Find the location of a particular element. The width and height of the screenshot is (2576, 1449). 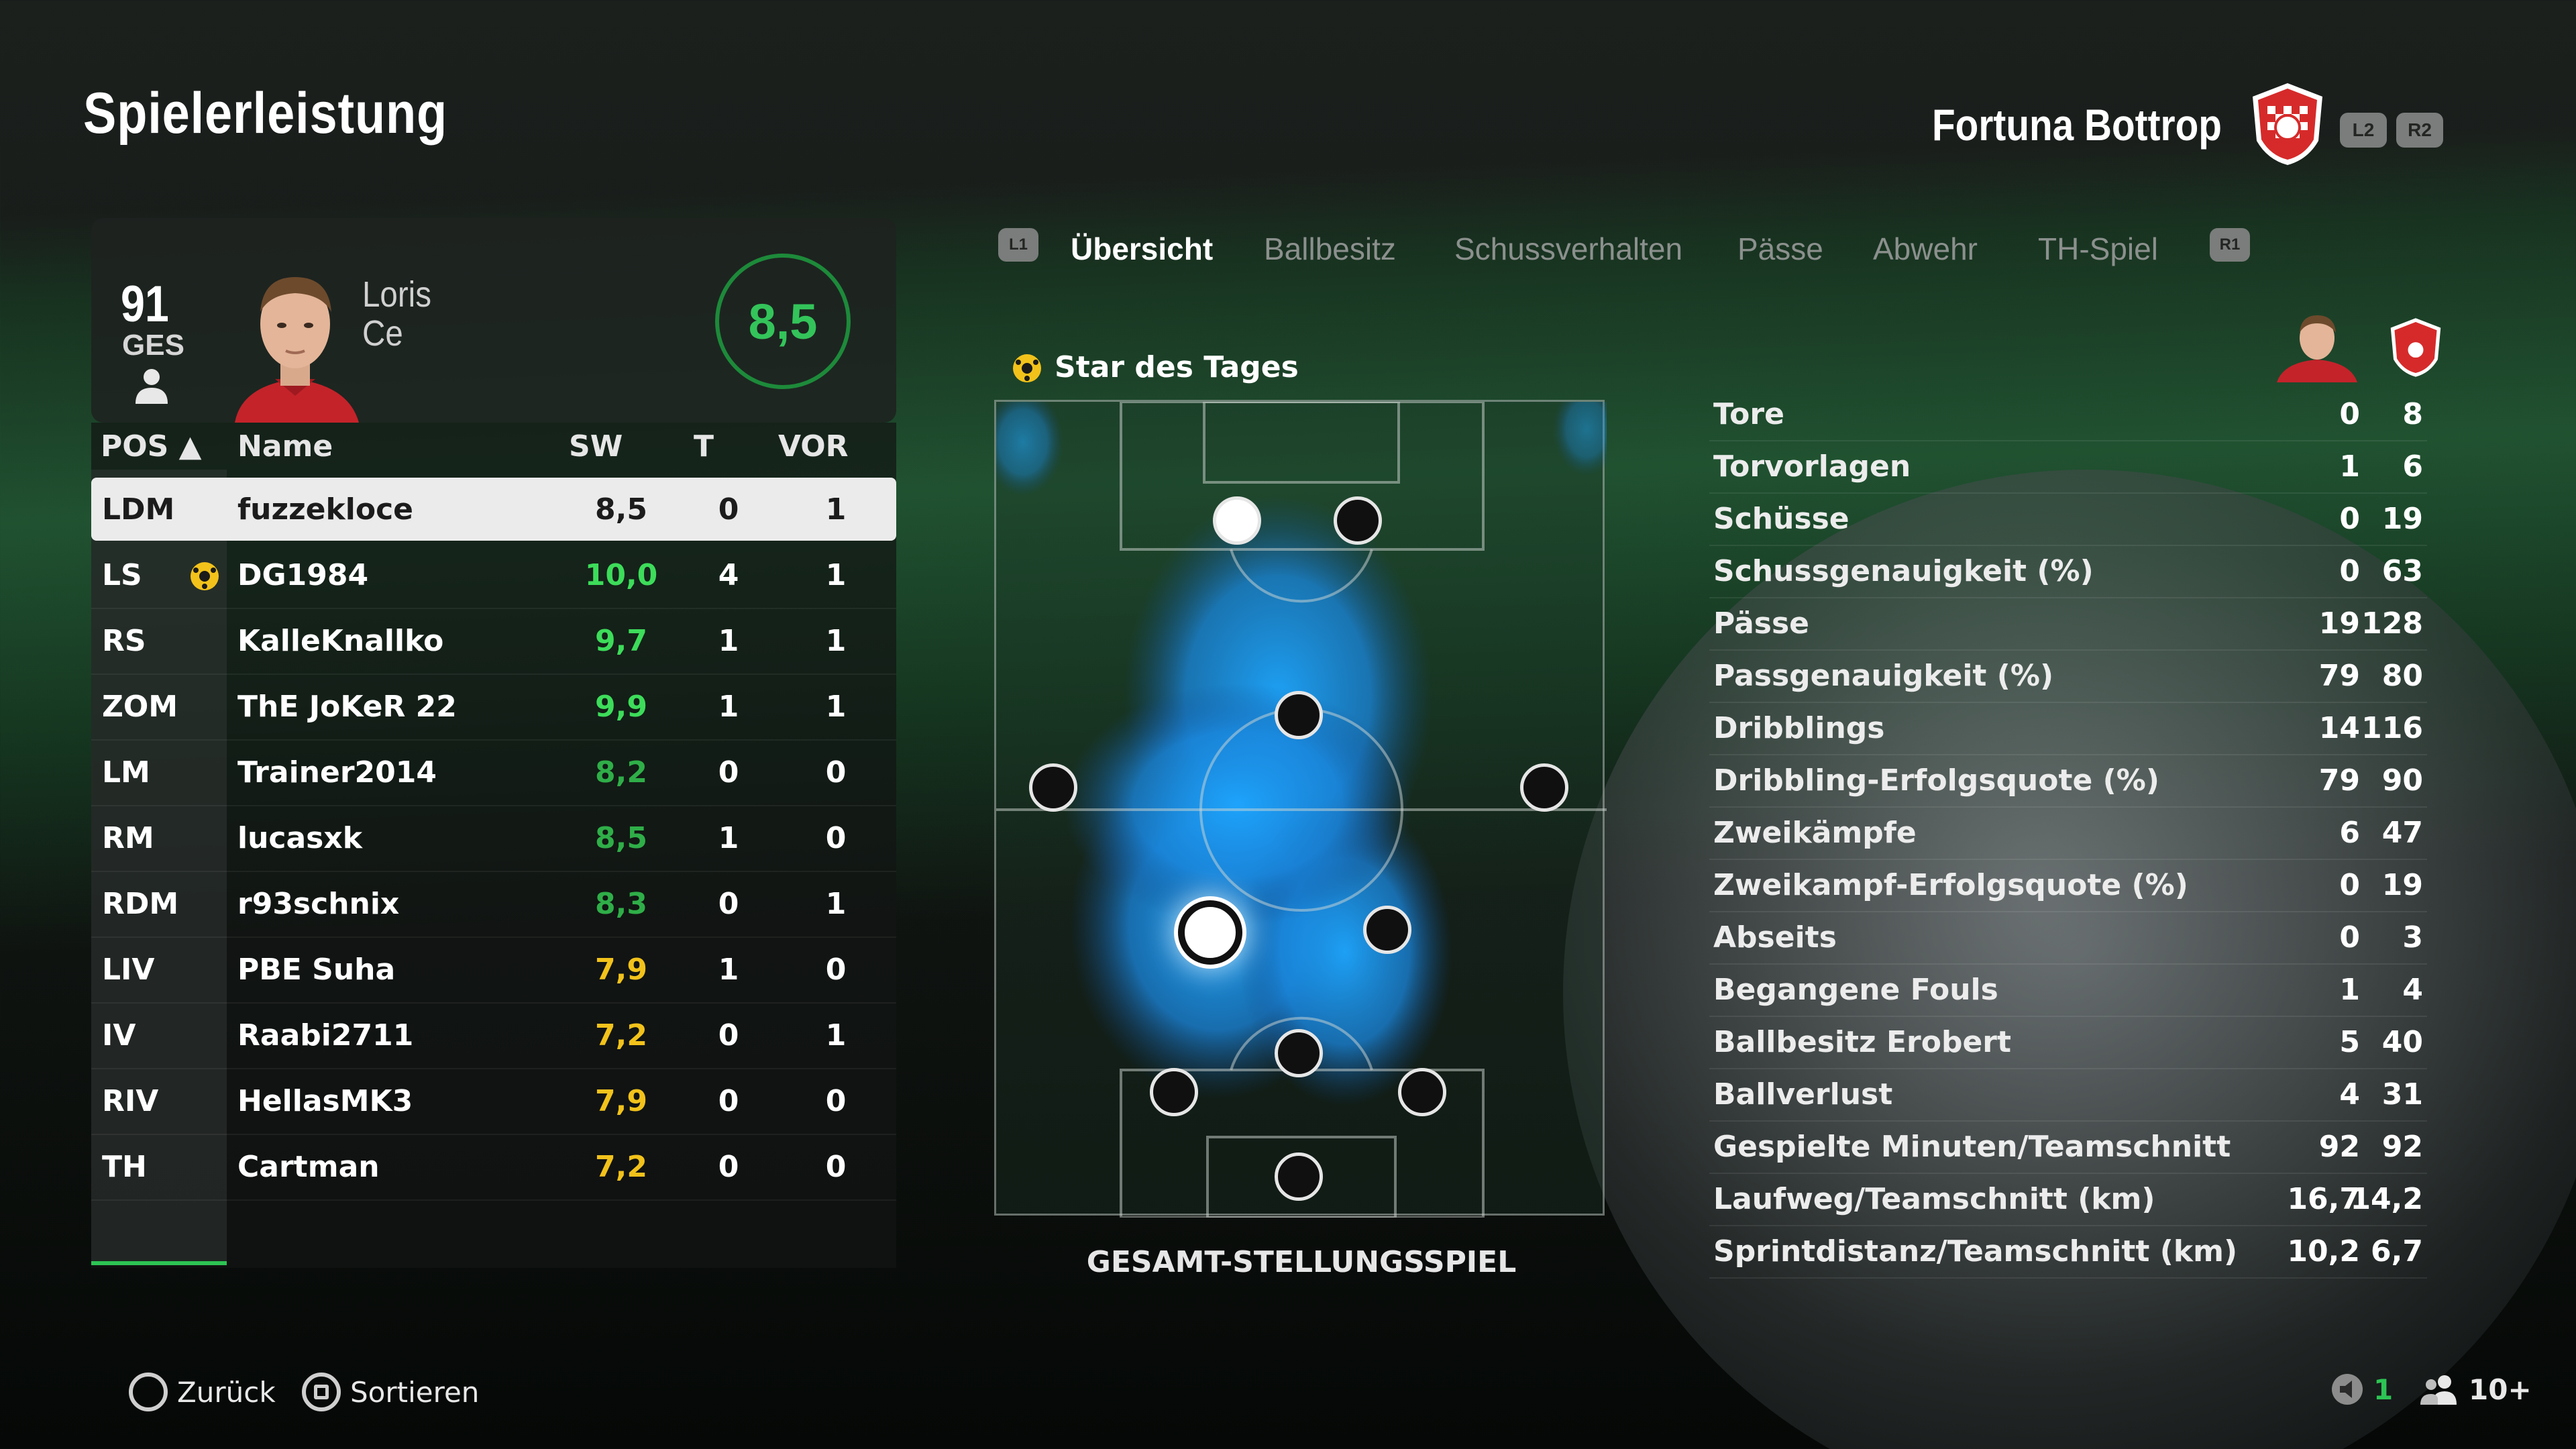

row-position: LIV is located at coordinates (128, 970).